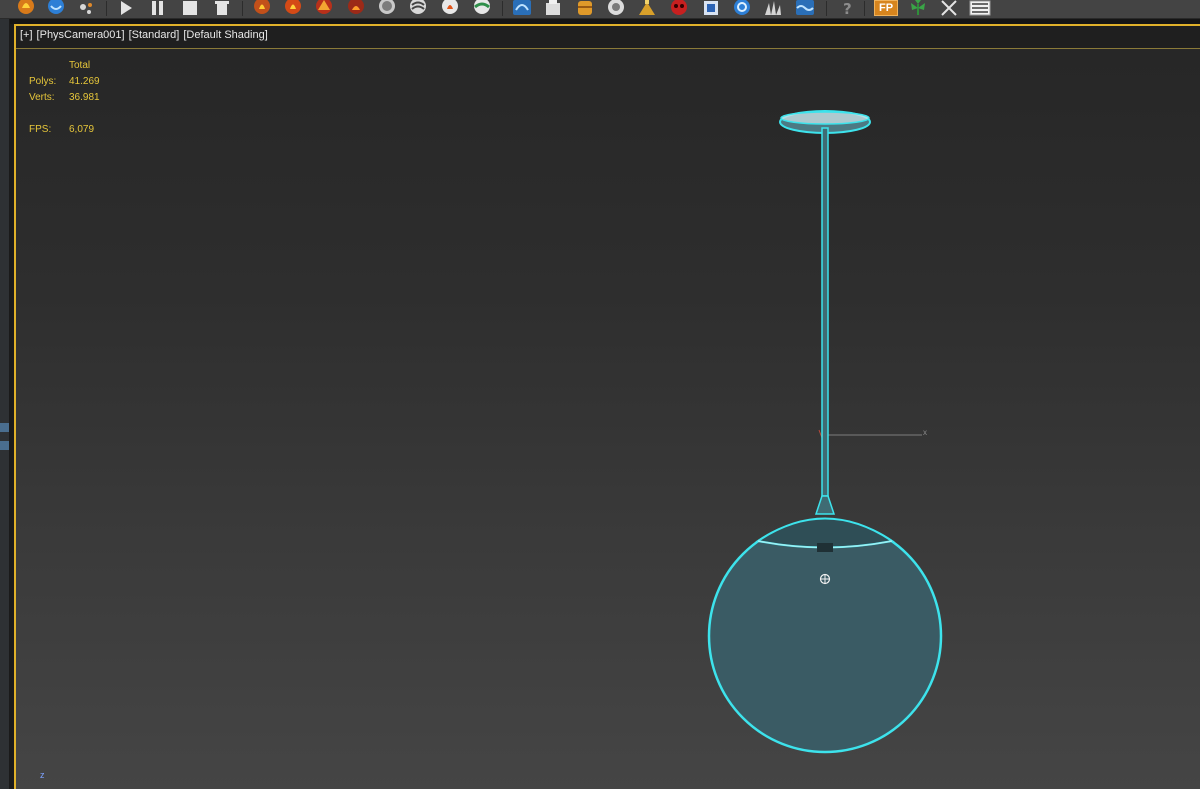  Describe the element at coordinates (617, 8) in the screenshot. I see `cup-icon` at that location.